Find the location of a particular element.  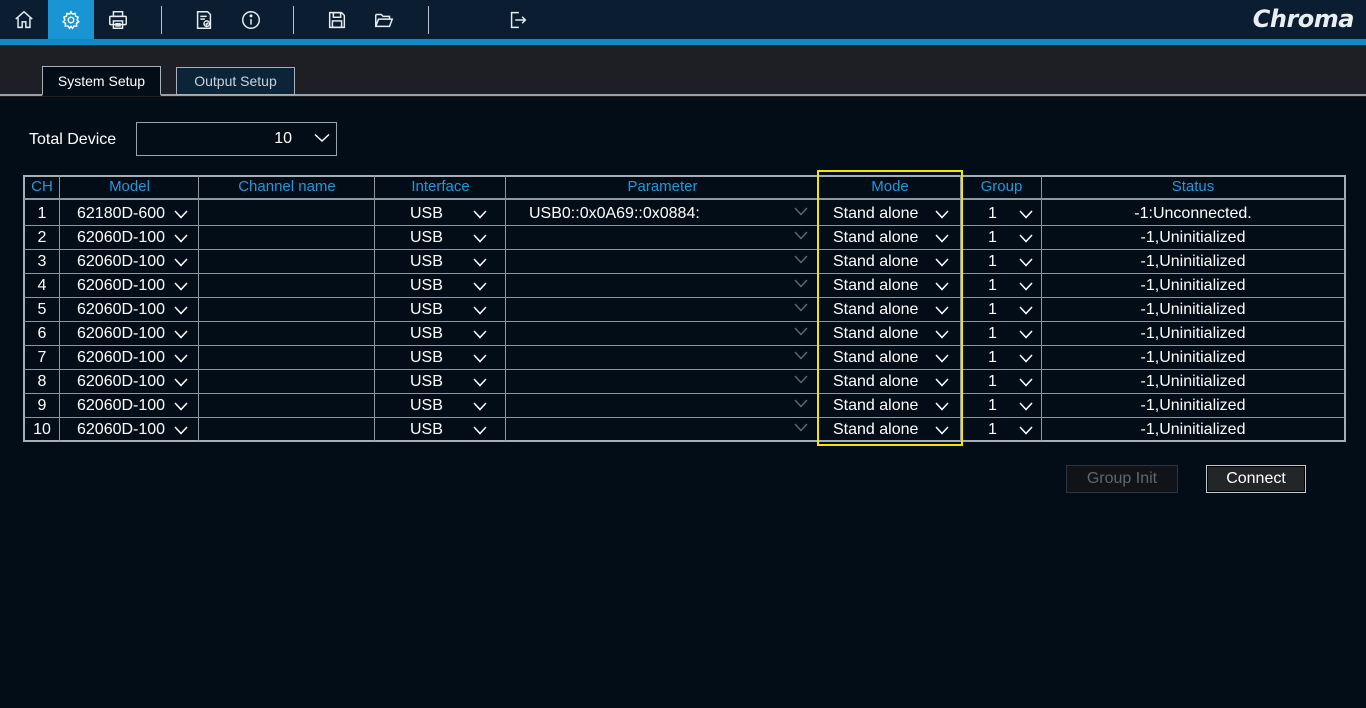

info-button is located at coordinates (251, 19).